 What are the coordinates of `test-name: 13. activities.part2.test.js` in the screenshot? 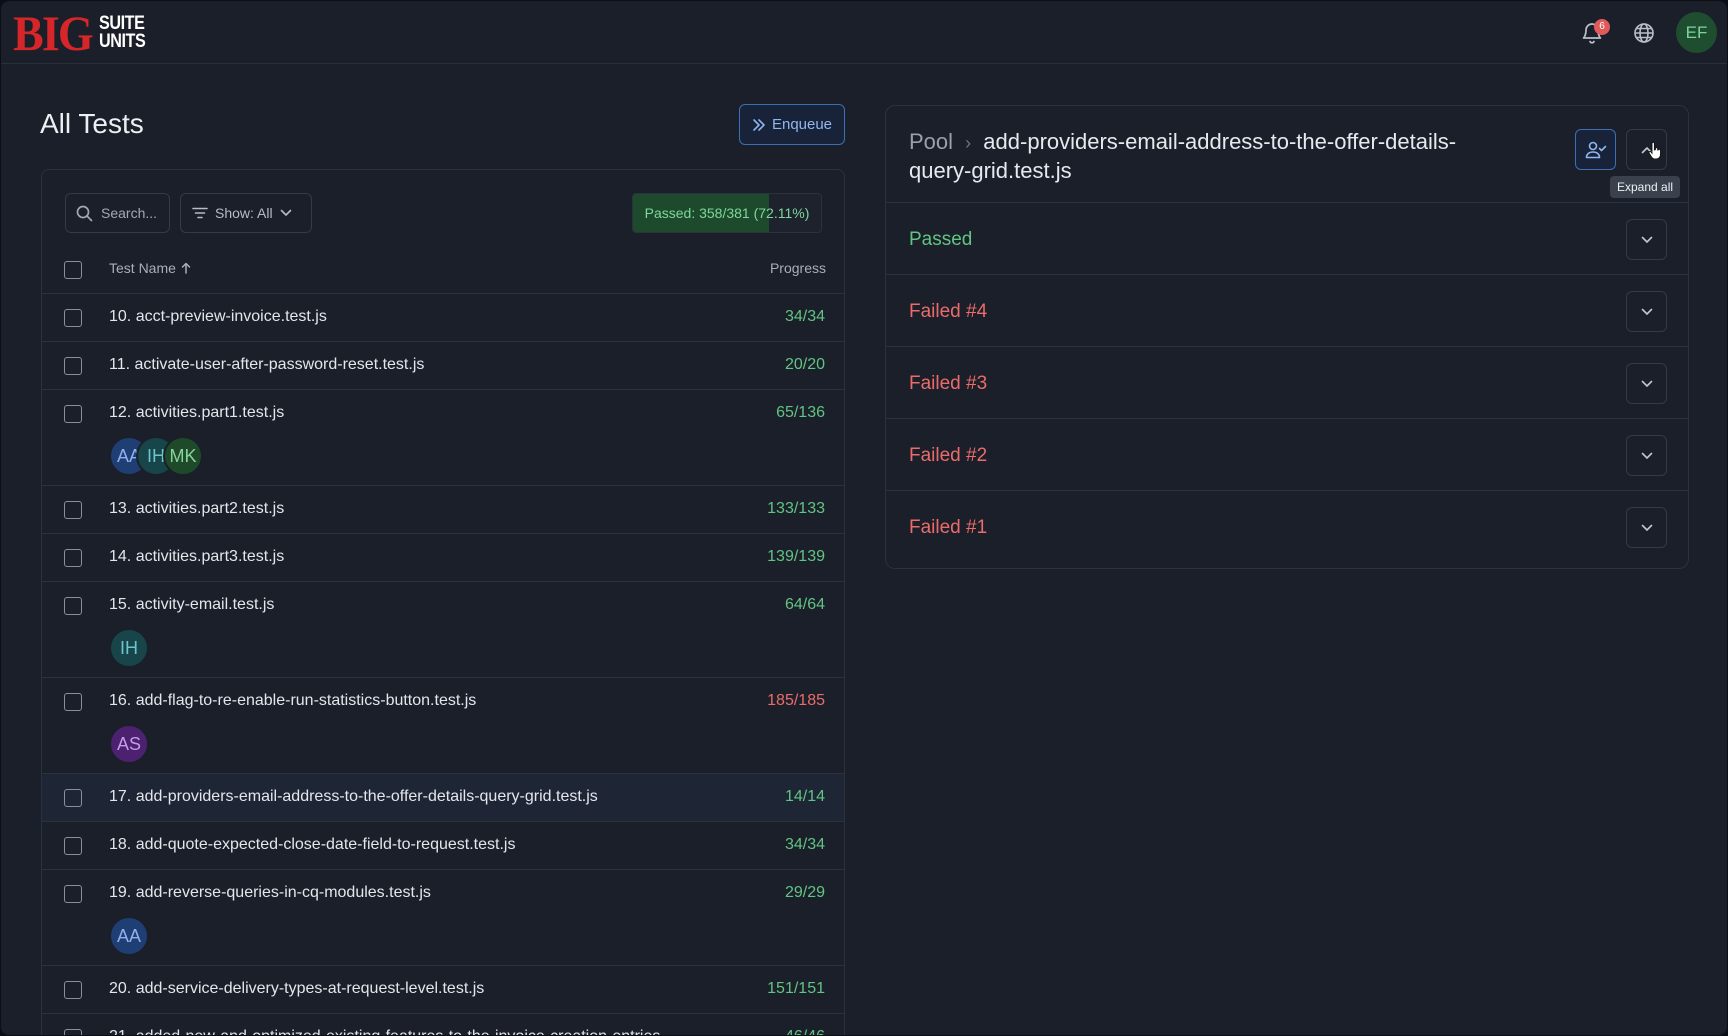 It's located at (197, 508).